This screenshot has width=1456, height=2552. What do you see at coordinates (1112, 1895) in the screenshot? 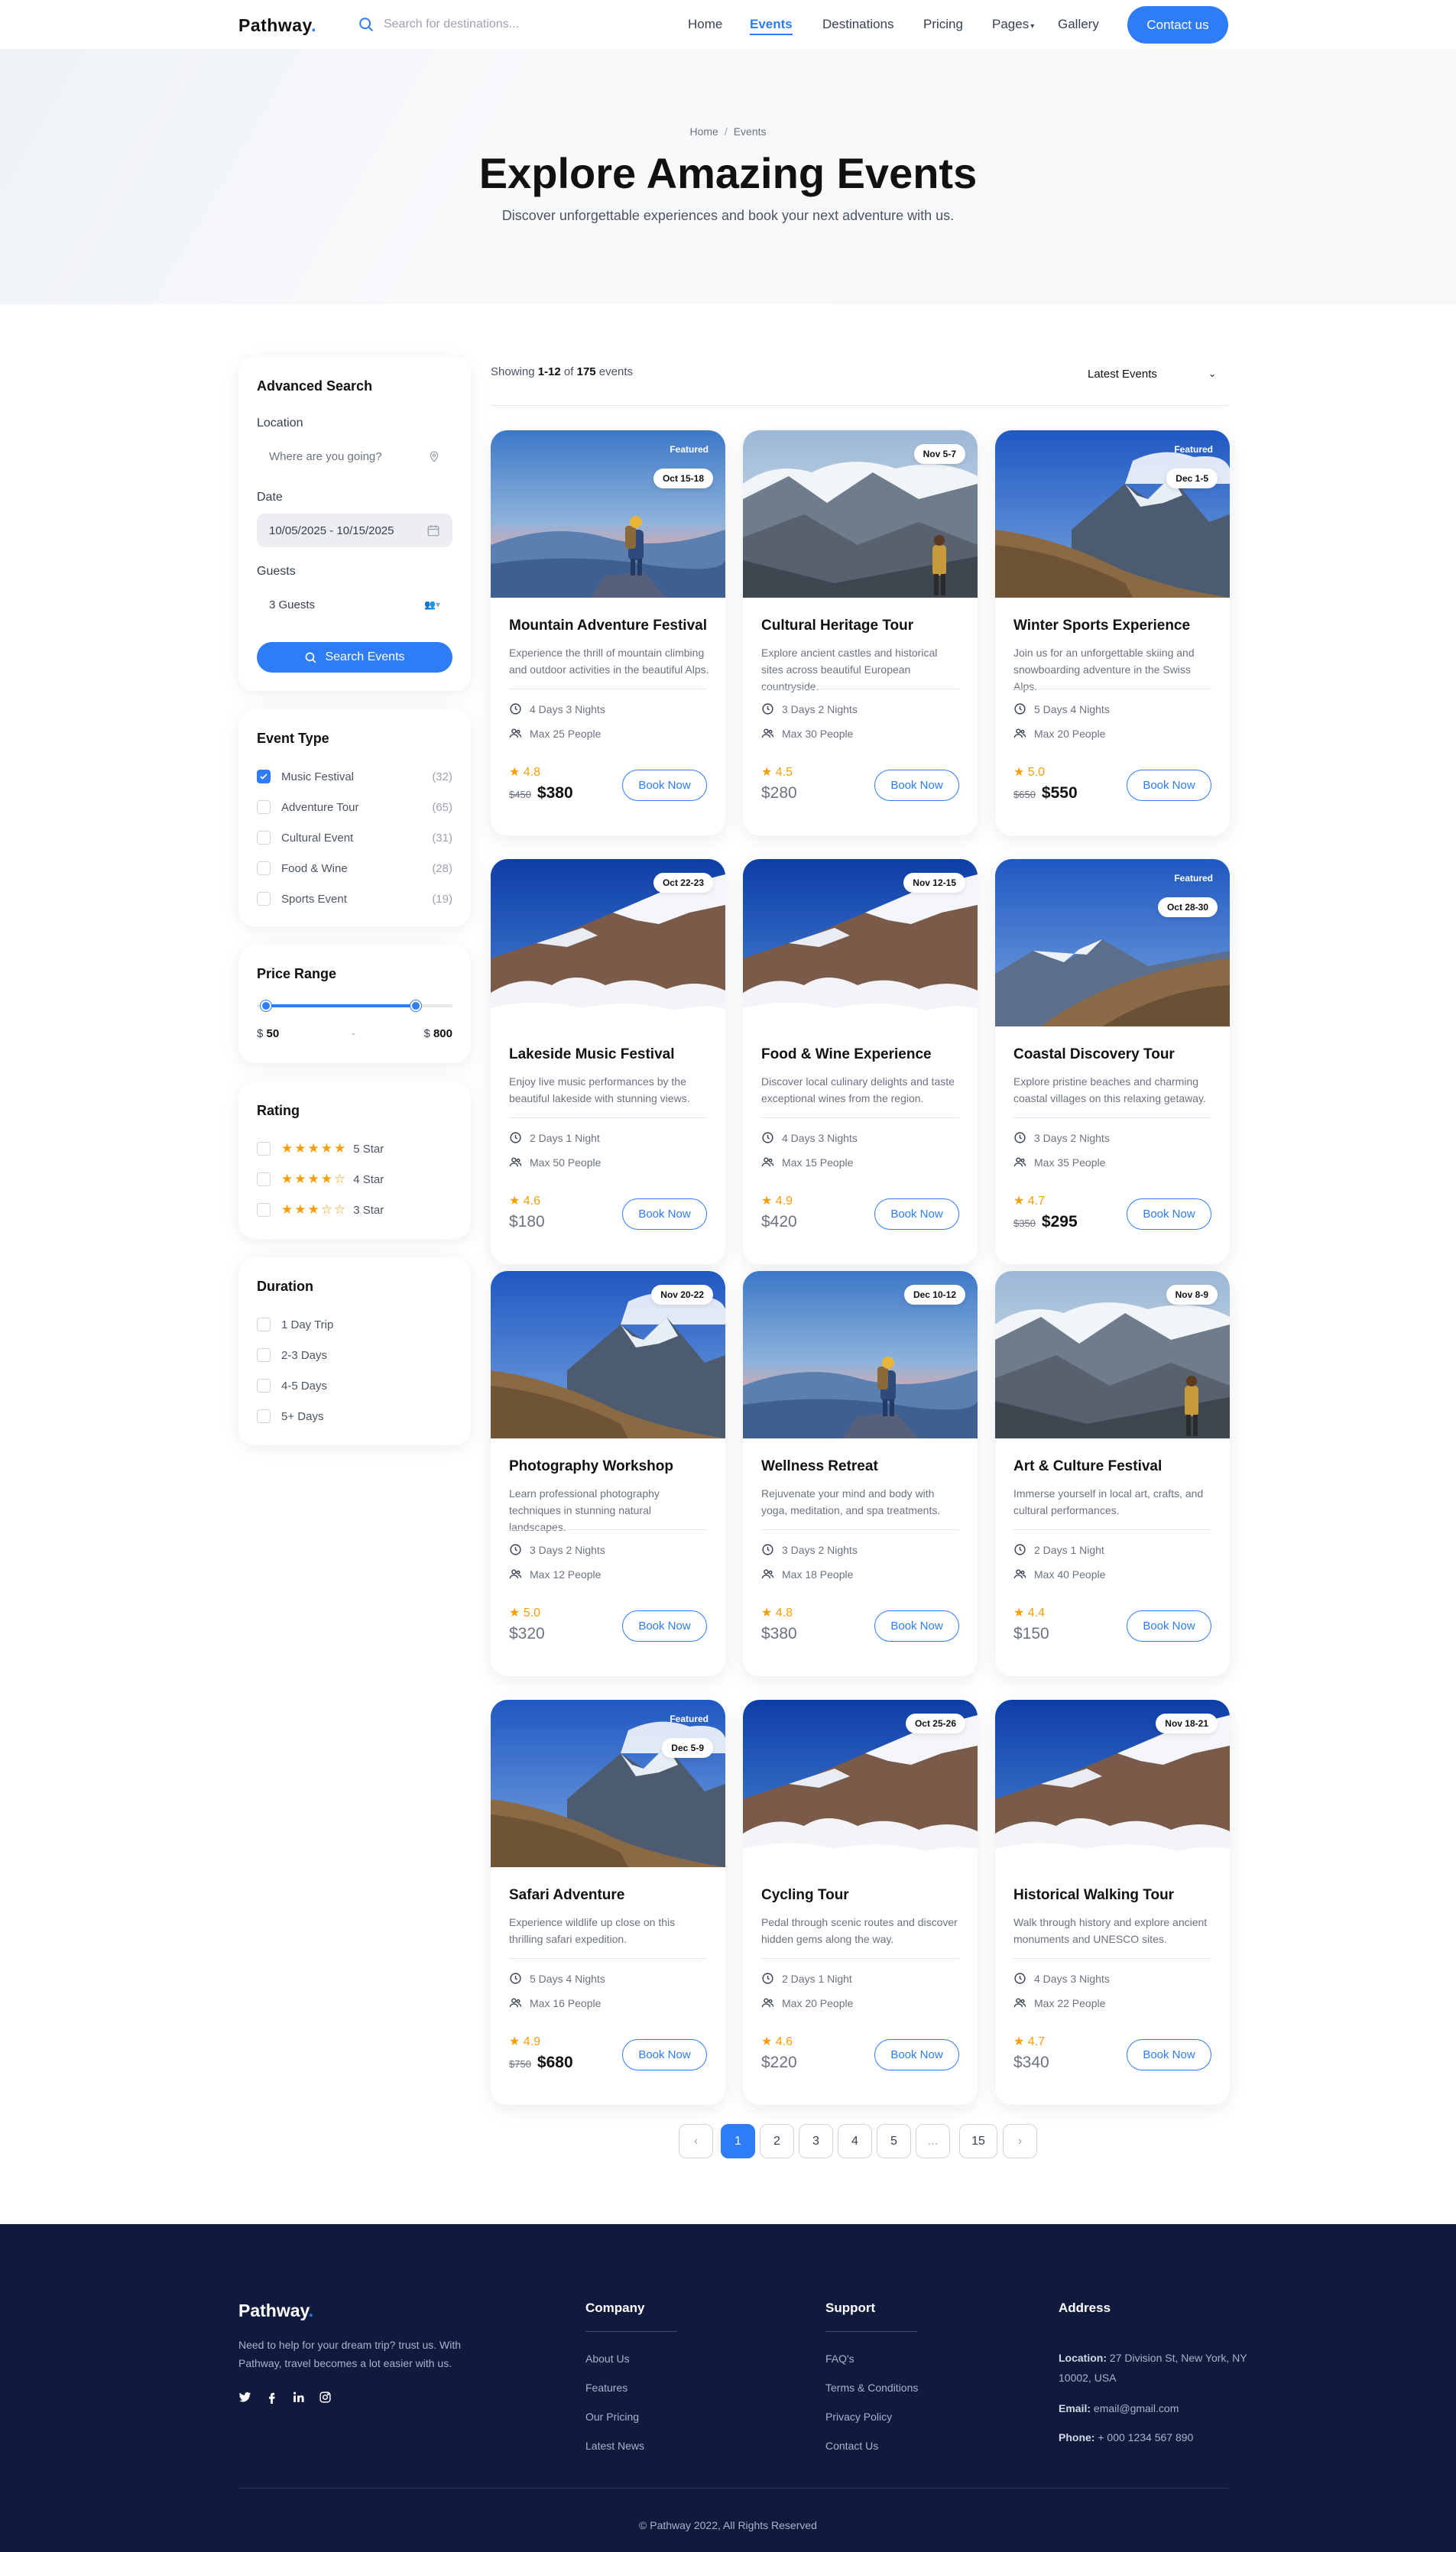
I see `event-title: Historical Walking Tour` at bounding box center [1112, 1895].